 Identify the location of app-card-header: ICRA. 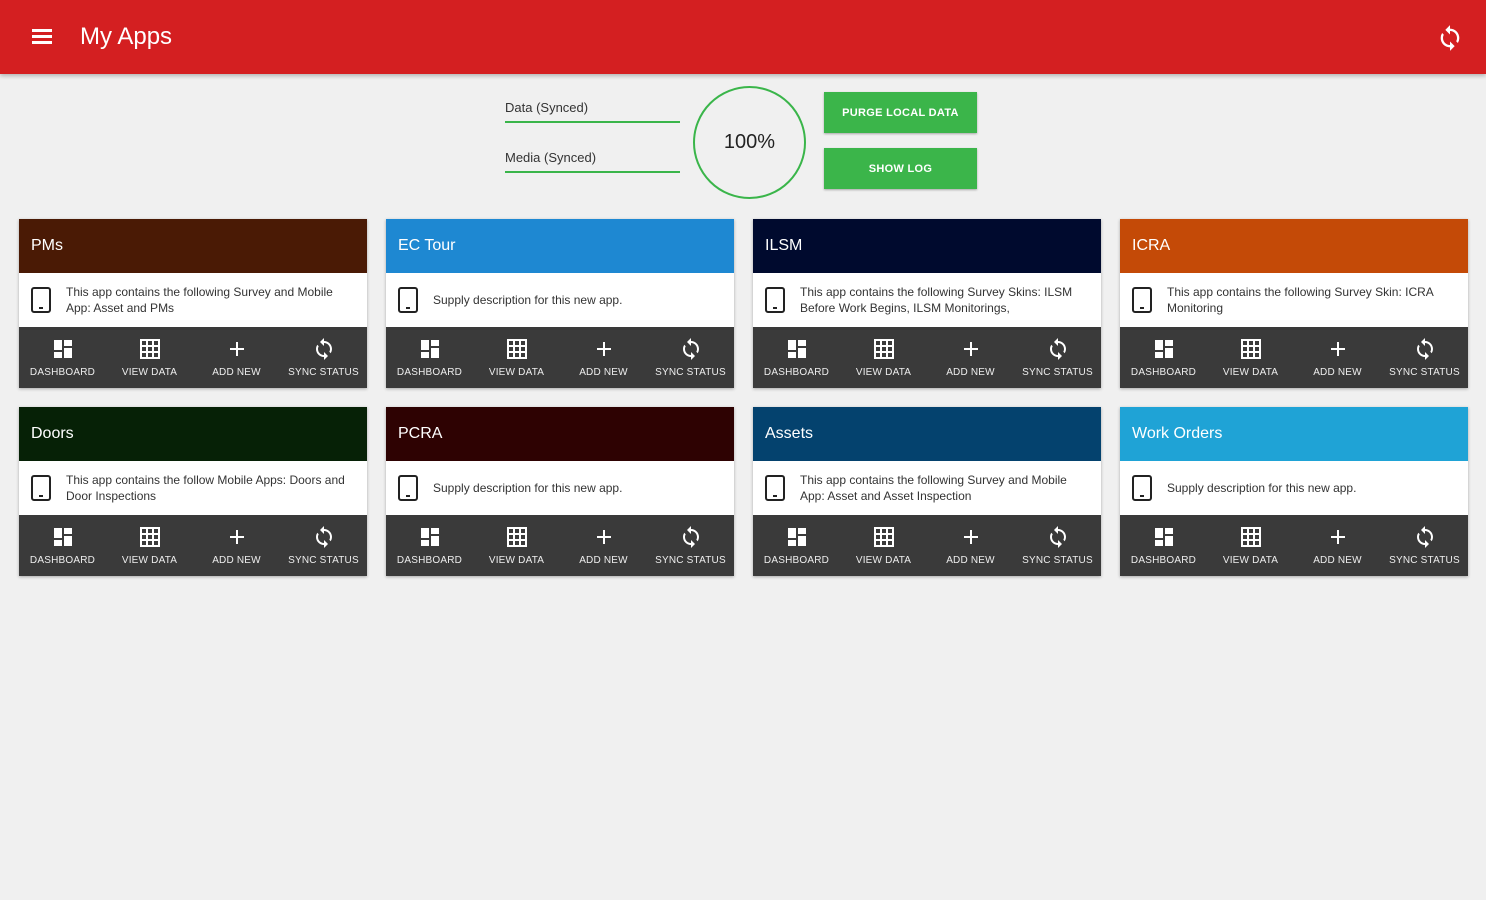
(1294, 246).